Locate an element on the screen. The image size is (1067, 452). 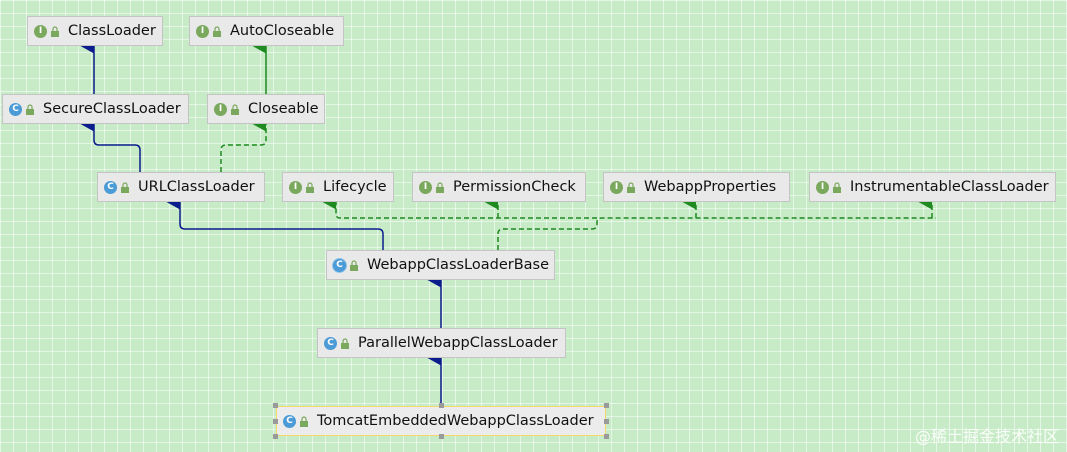
resize-handle-w is located at coordinates (275, 421).